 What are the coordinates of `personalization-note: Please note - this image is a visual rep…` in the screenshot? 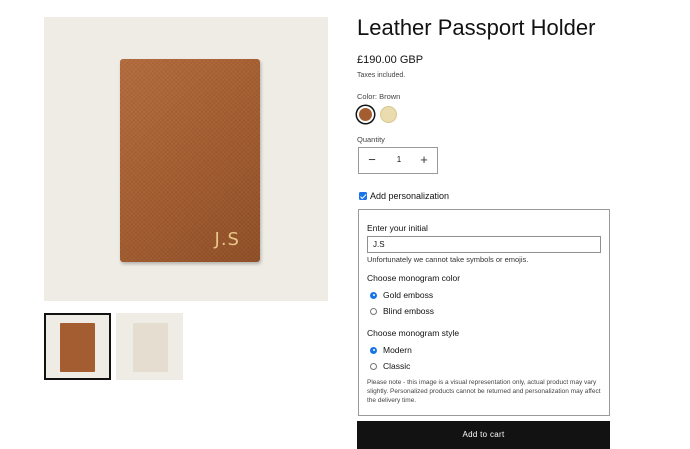 It's located at (484, 391).